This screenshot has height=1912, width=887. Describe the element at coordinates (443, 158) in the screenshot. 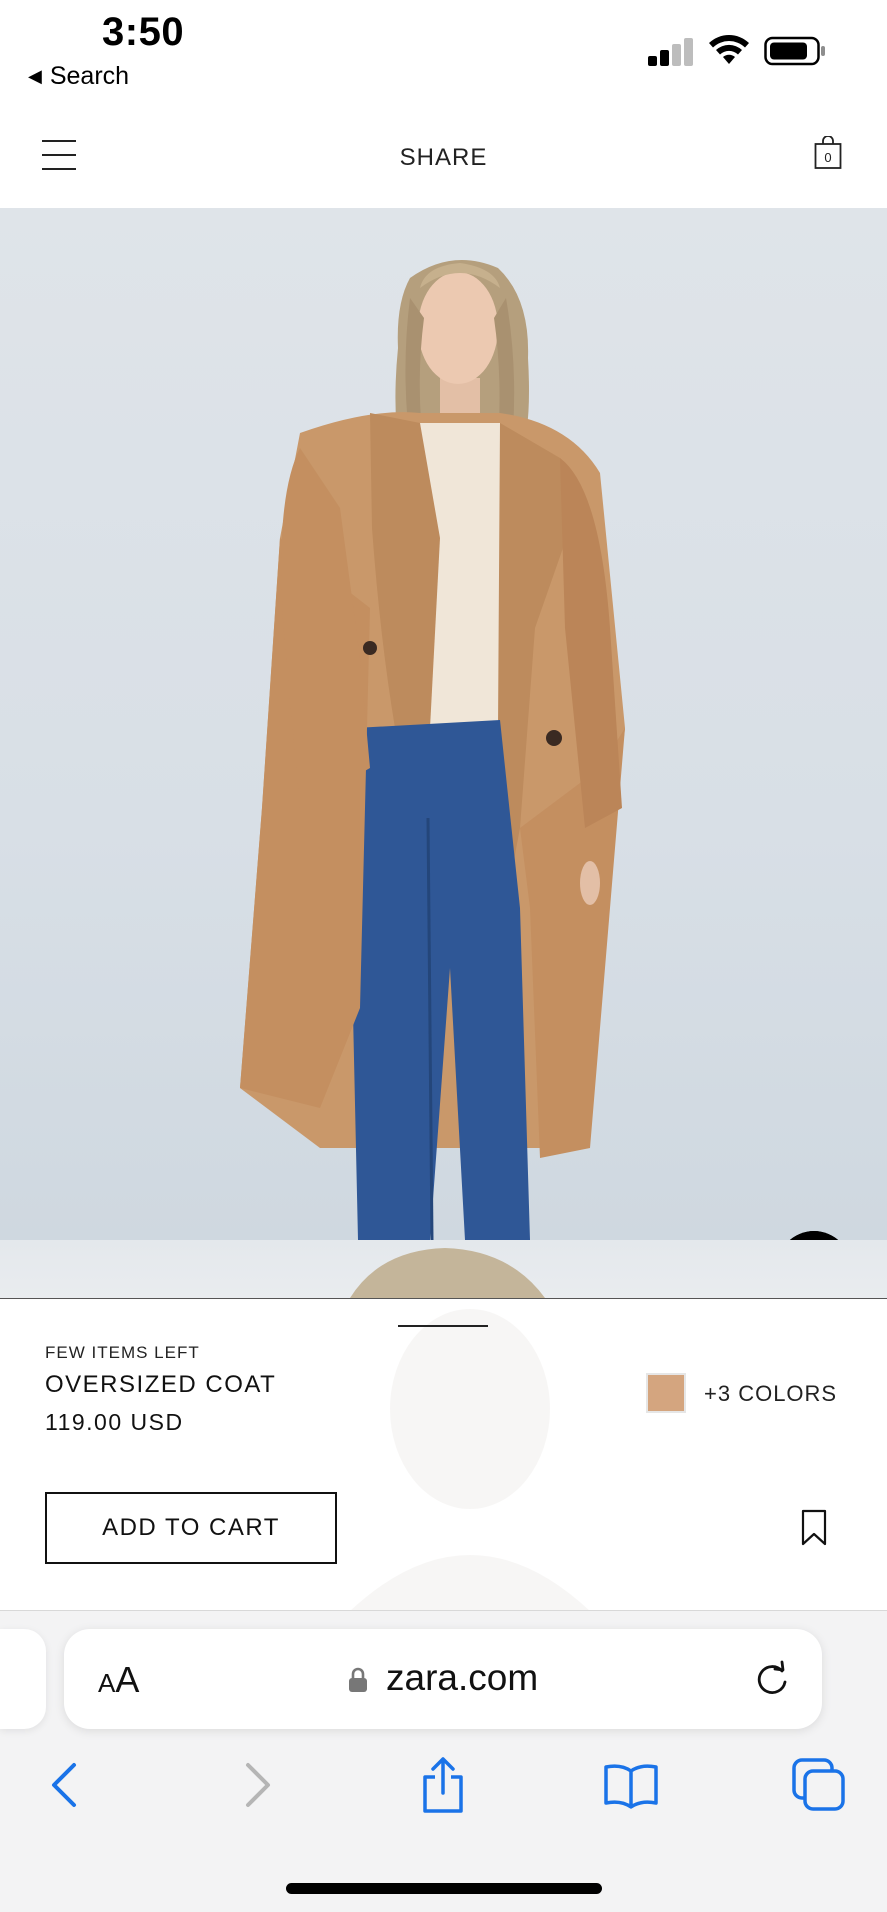

I see `share-link: SHARE` at that location.